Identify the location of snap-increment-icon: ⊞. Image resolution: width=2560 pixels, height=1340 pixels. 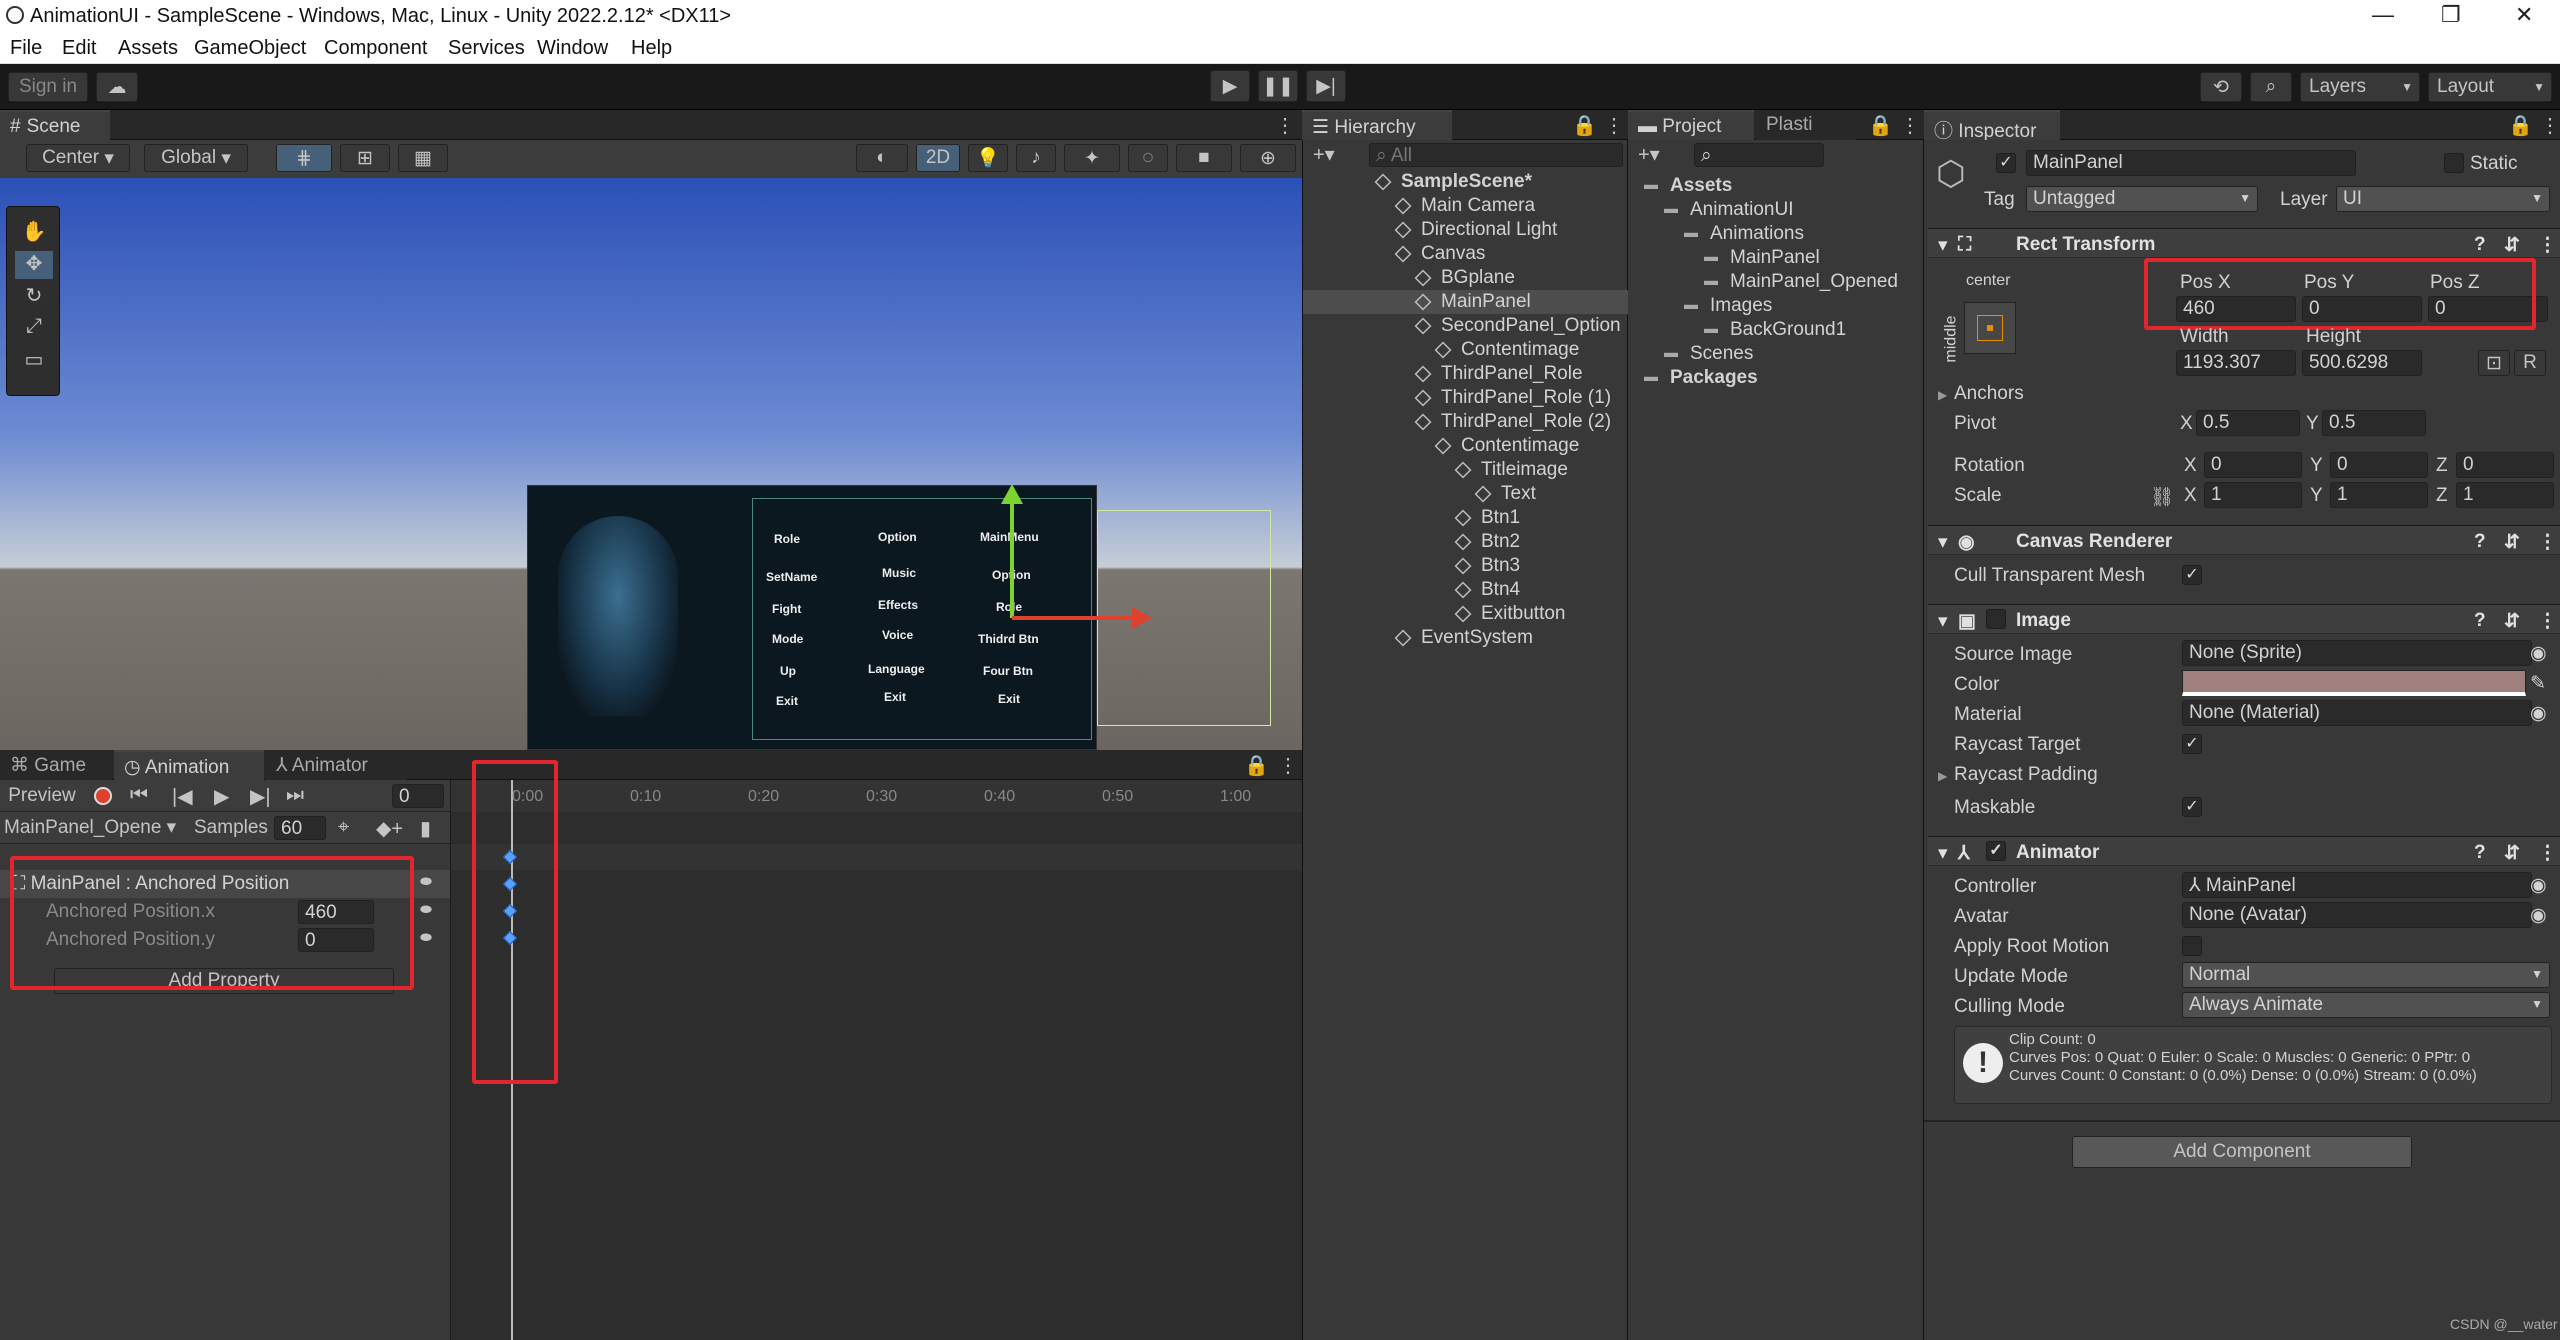
(365, 158).